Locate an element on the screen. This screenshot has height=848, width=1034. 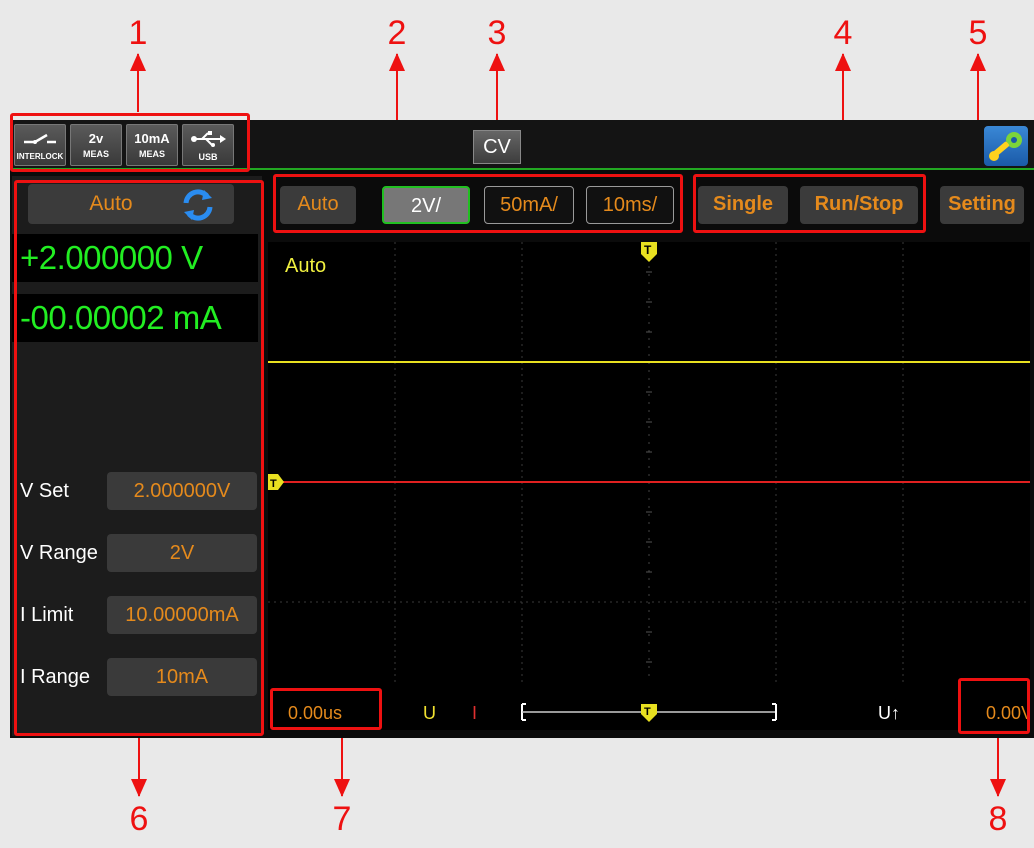
trigger-position-marker-label: T is located at coordinates (648, 250).